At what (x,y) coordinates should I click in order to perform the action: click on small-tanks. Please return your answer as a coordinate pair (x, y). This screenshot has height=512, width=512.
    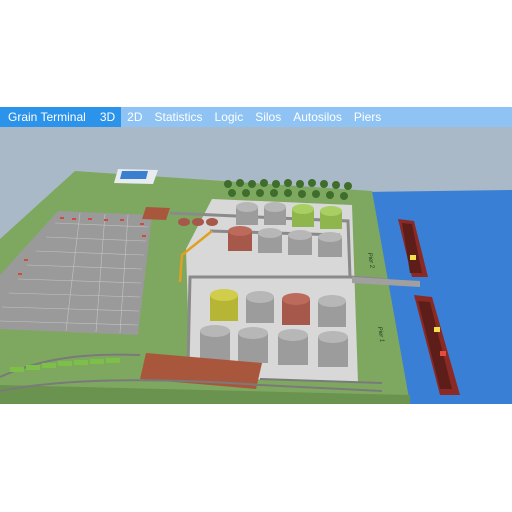
    Looking at the image, I should click on (198, 222).